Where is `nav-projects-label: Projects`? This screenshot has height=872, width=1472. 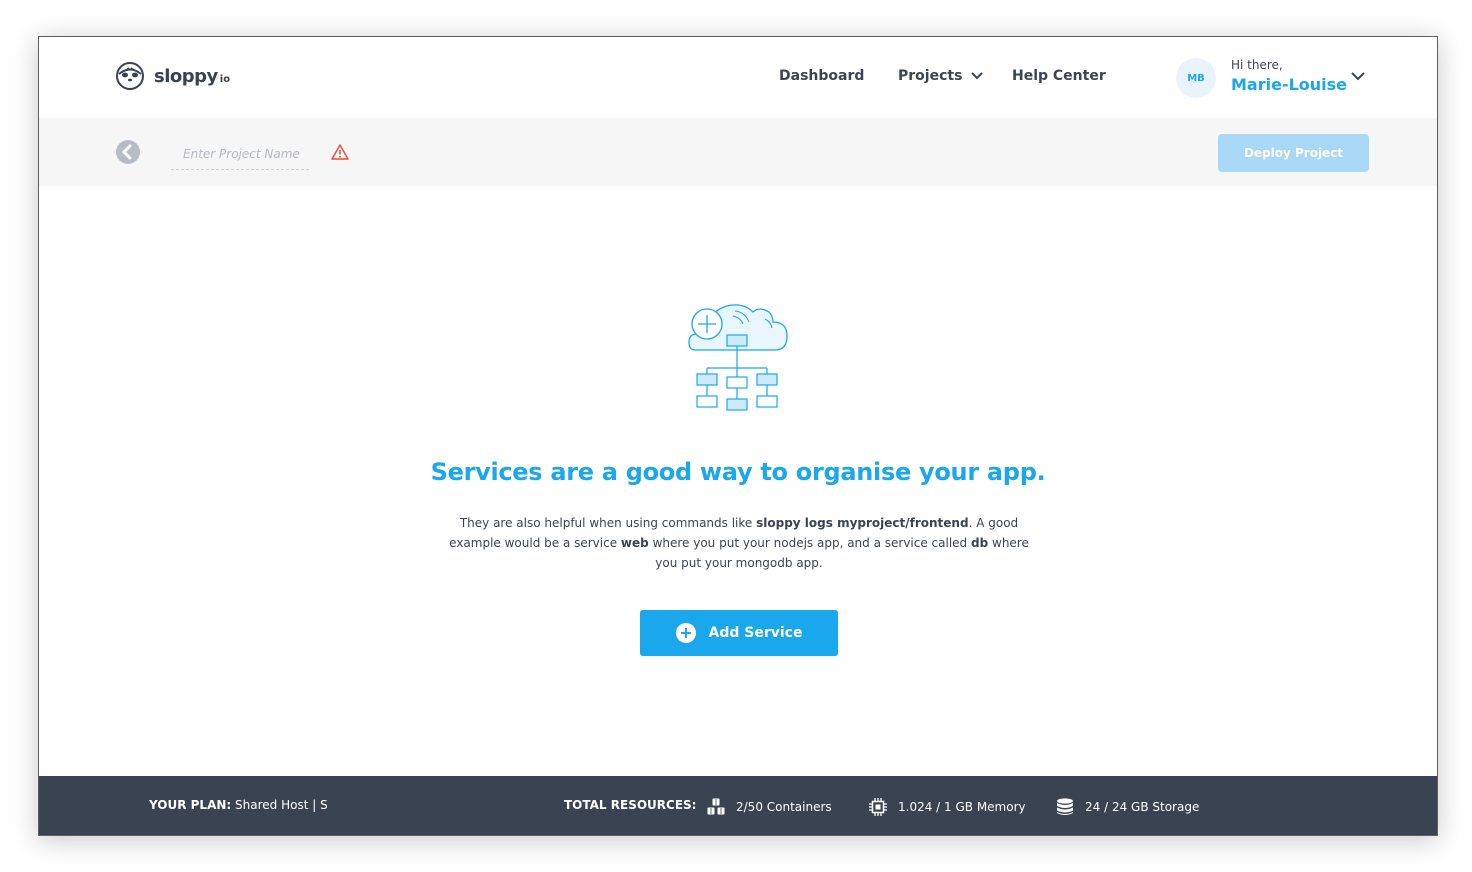 nav-projects-label: Projects is located at coordinates (930, 76).